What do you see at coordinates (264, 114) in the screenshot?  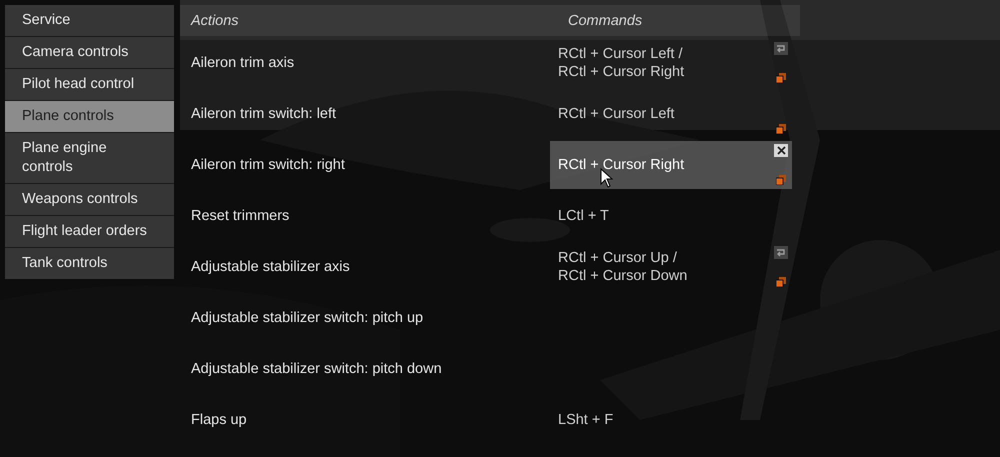 I see `action-label: Aileron trim switch: left` at bounding box center [264, 114].